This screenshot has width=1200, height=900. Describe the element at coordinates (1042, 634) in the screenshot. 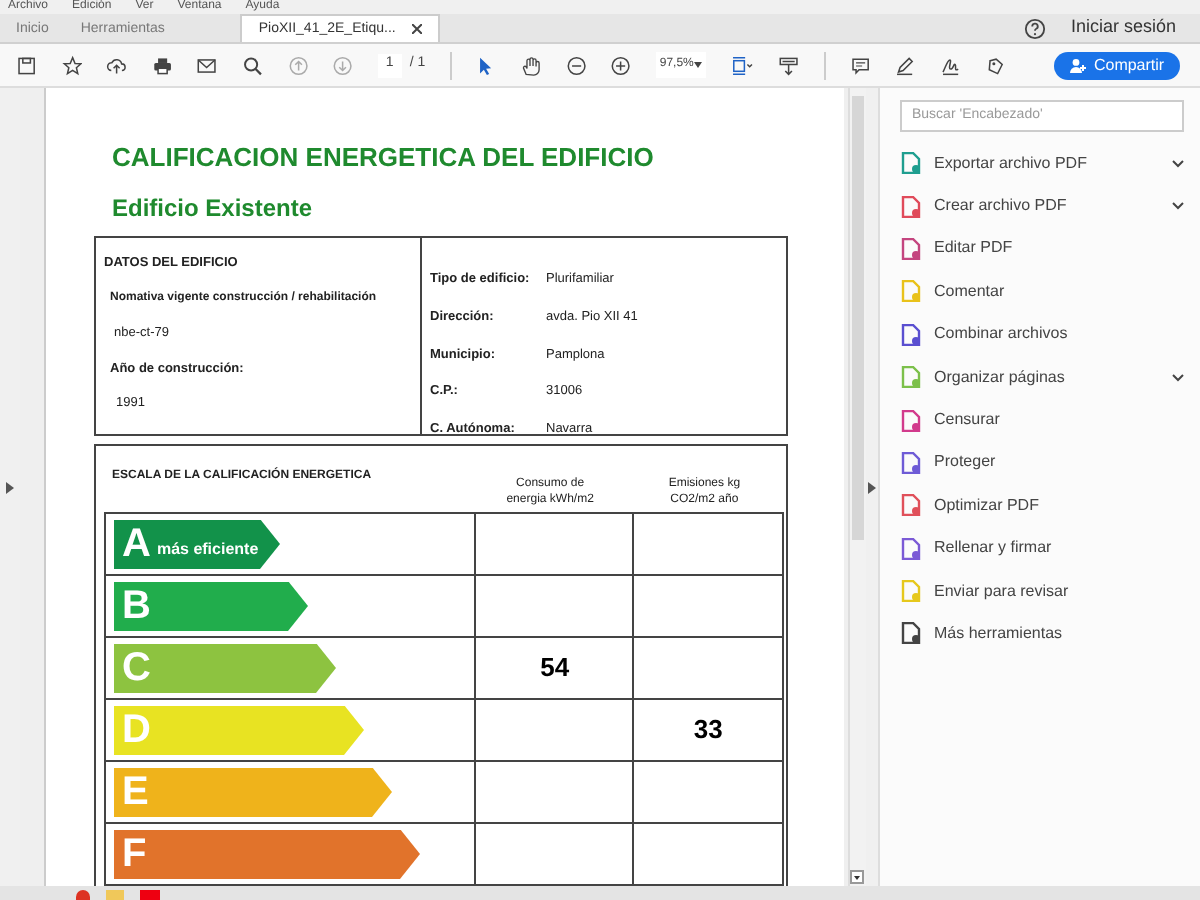

I see `tool-item: Más herramientas` at that location.